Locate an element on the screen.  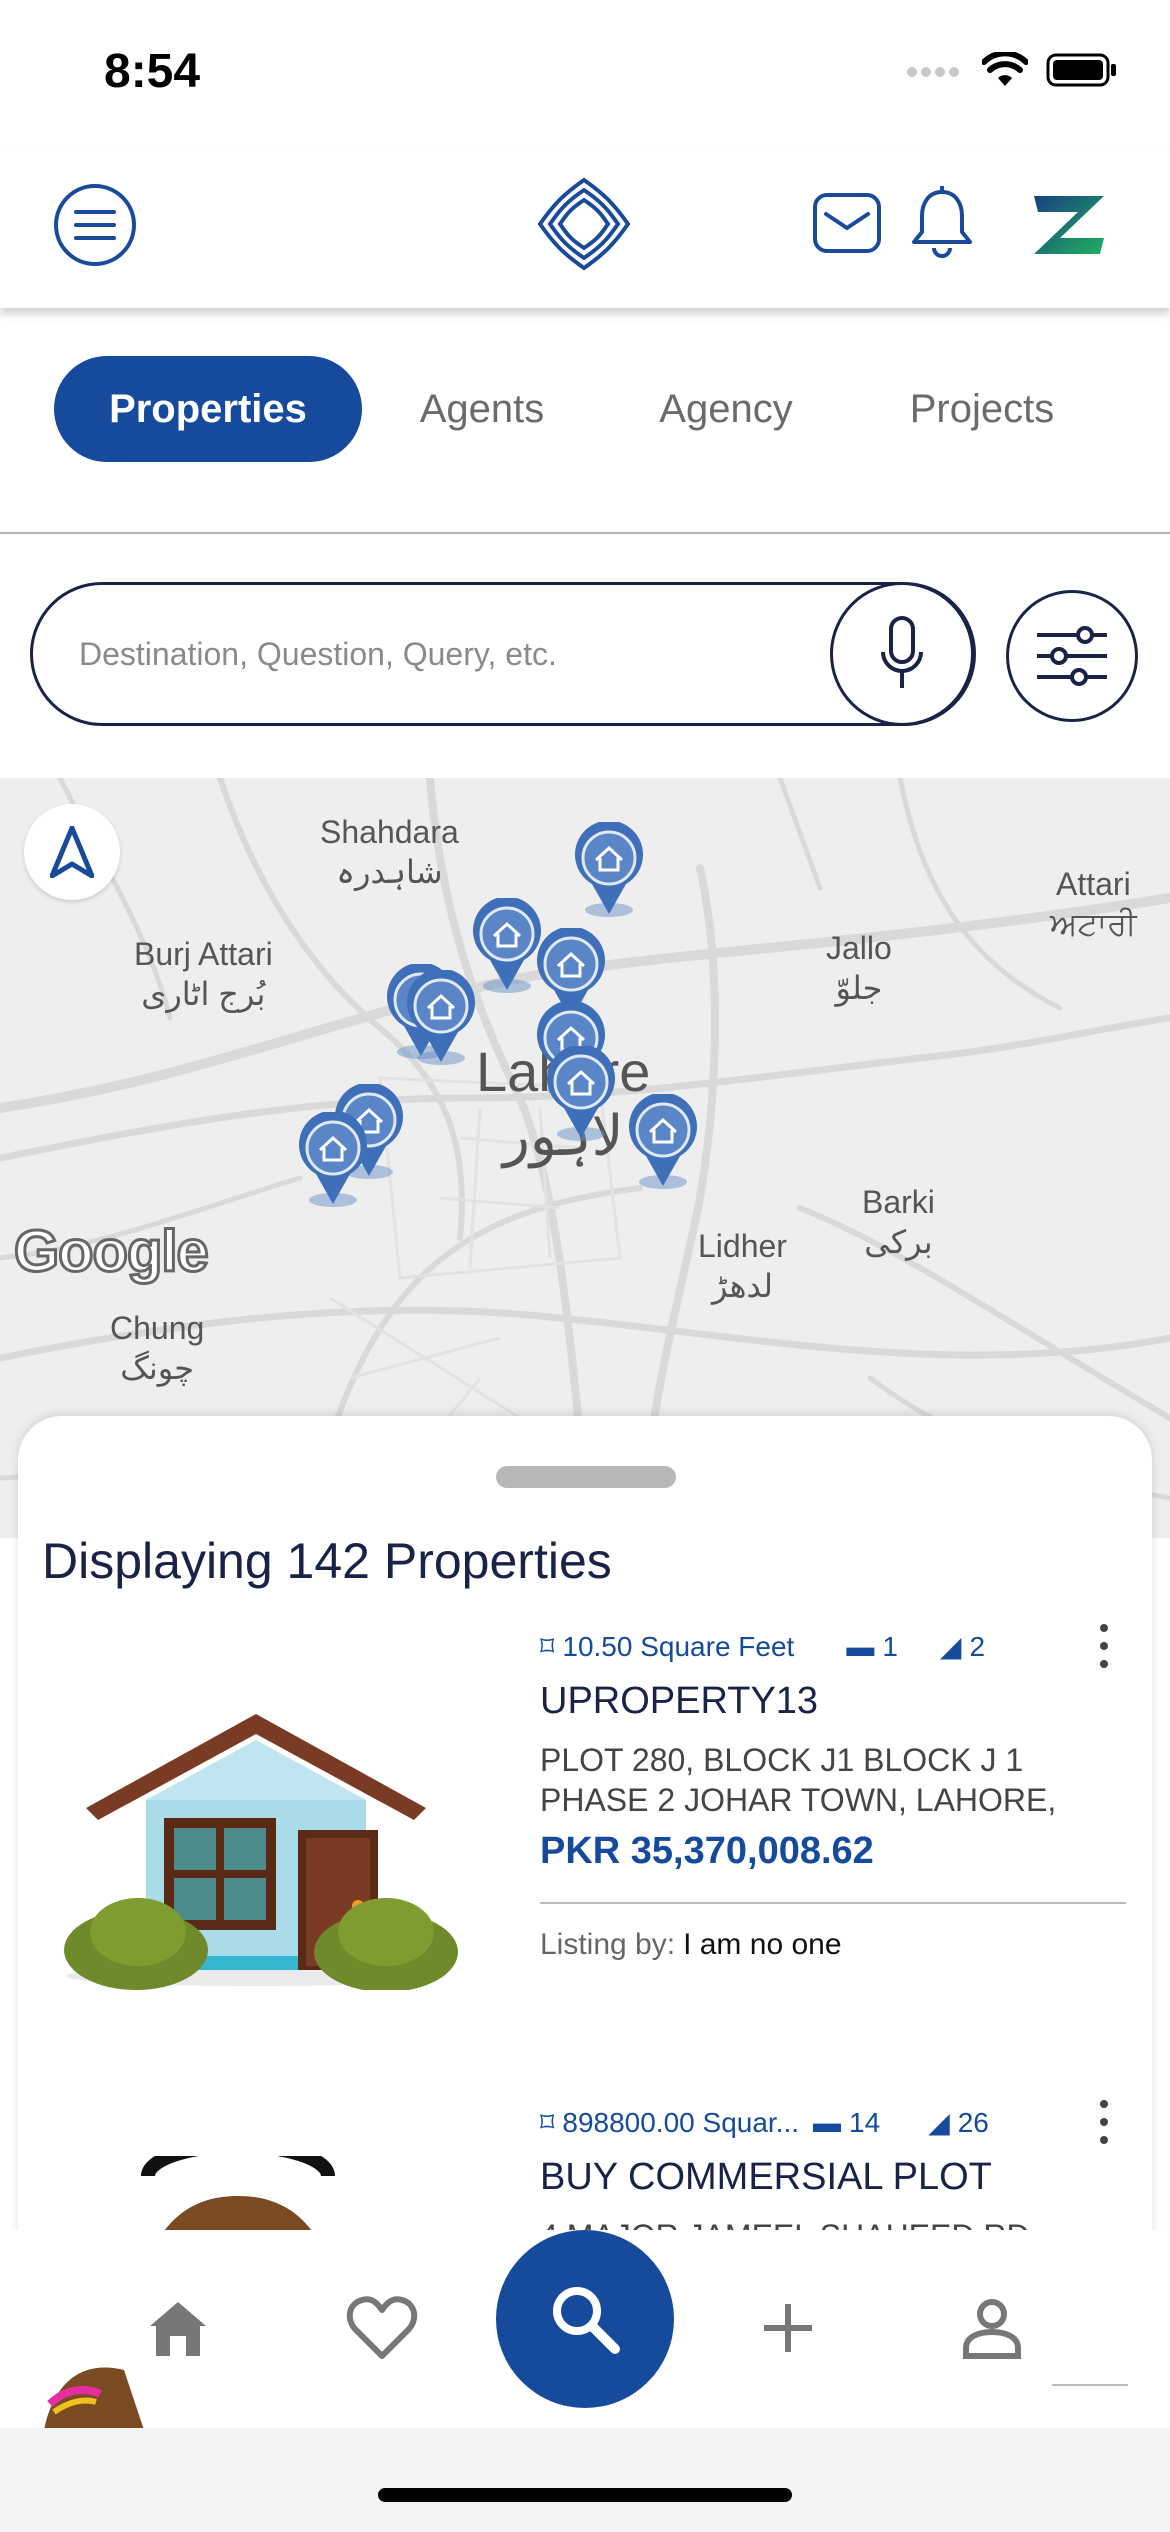
sliders-icon is located at coordinates (1072, 656).